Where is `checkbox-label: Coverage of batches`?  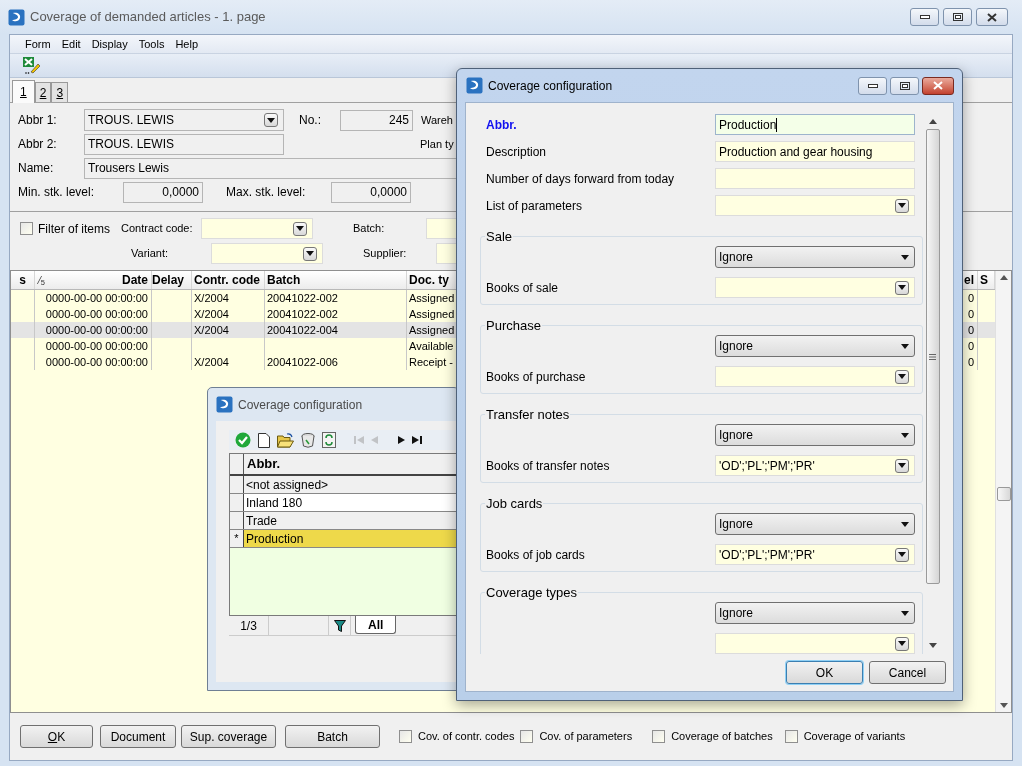 checkbox-label: Coverage of batches is located at coordinates (722, 737).